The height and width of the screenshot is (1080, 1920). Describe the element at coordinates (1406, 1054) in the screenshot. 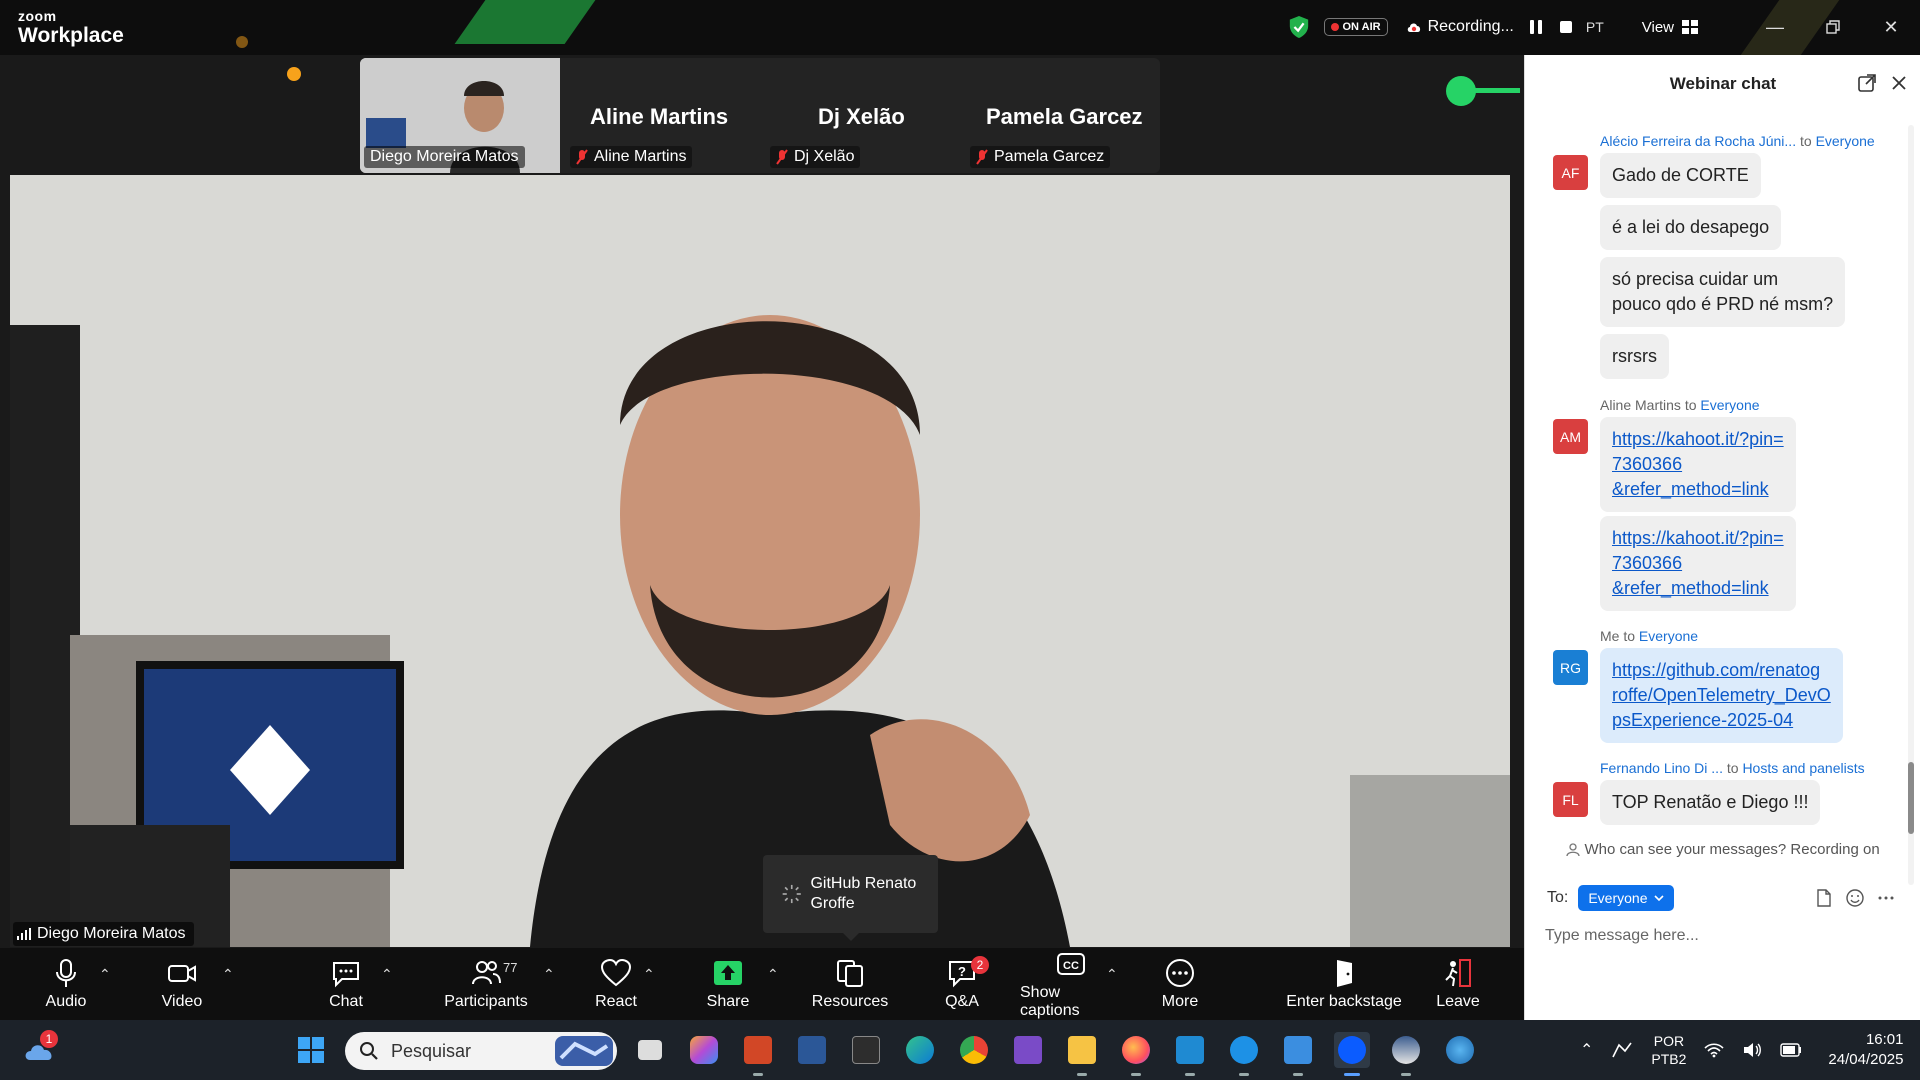

I see `taskbar-app-vpn` at that location.